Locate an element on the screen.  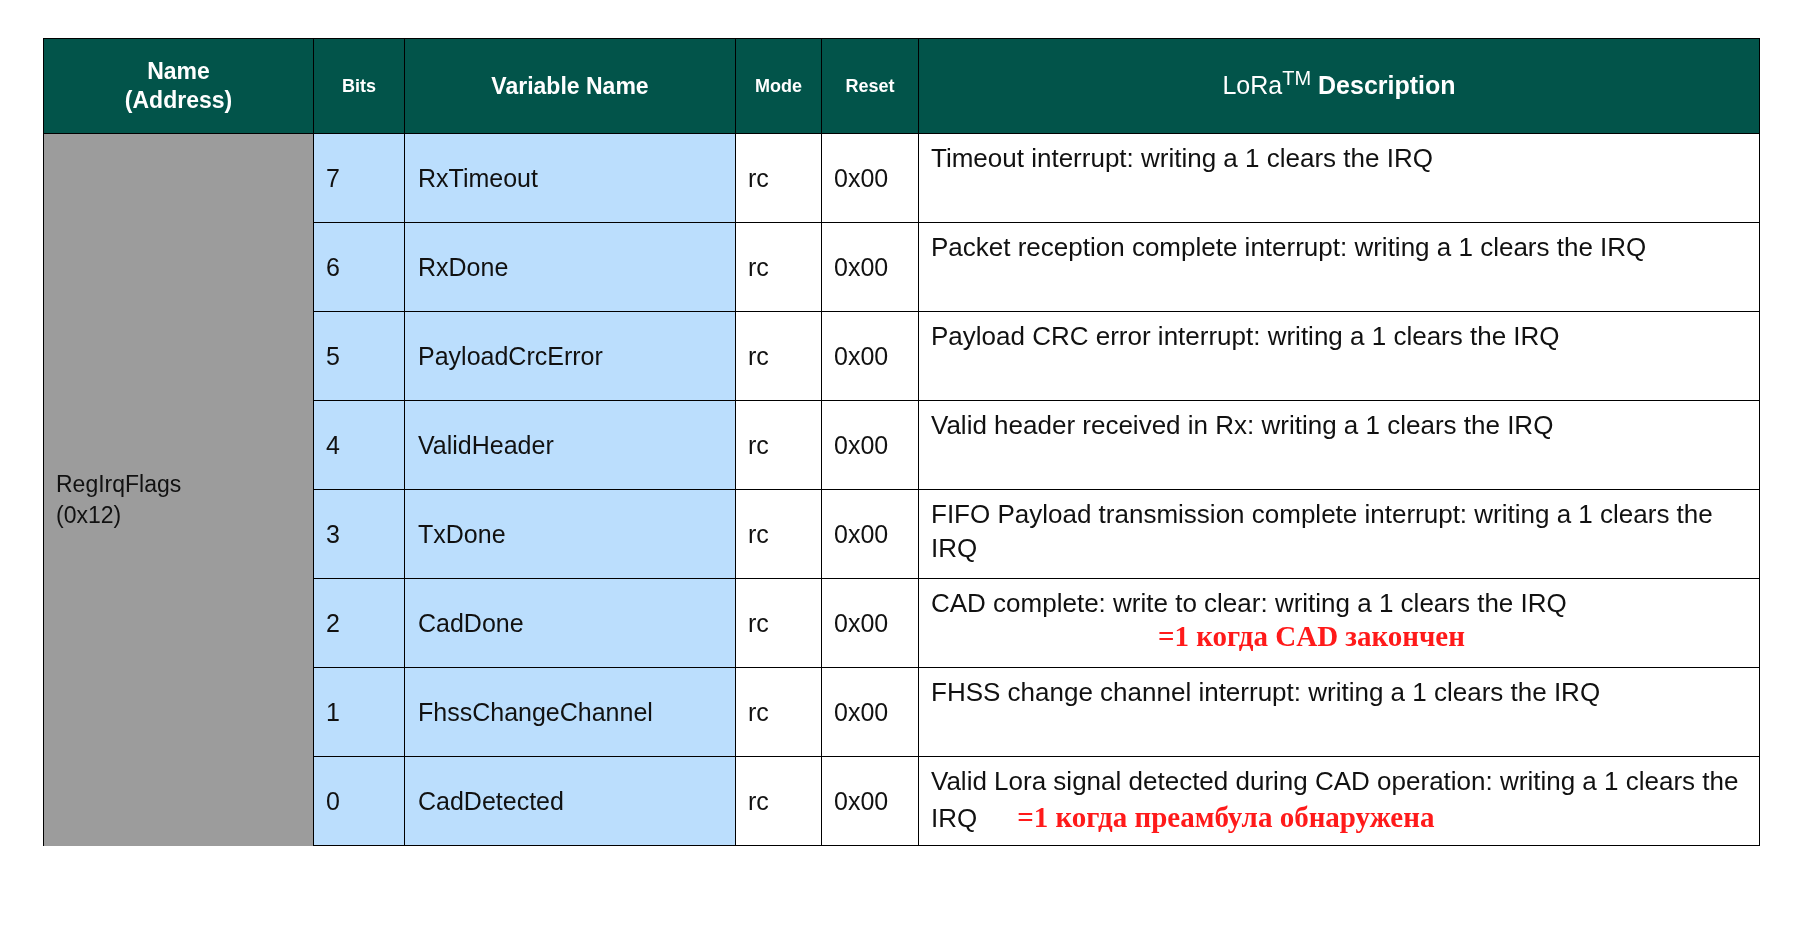
handwritten-note: =1 когда преамбула обнаружена is located at coordinates (1226, 816).